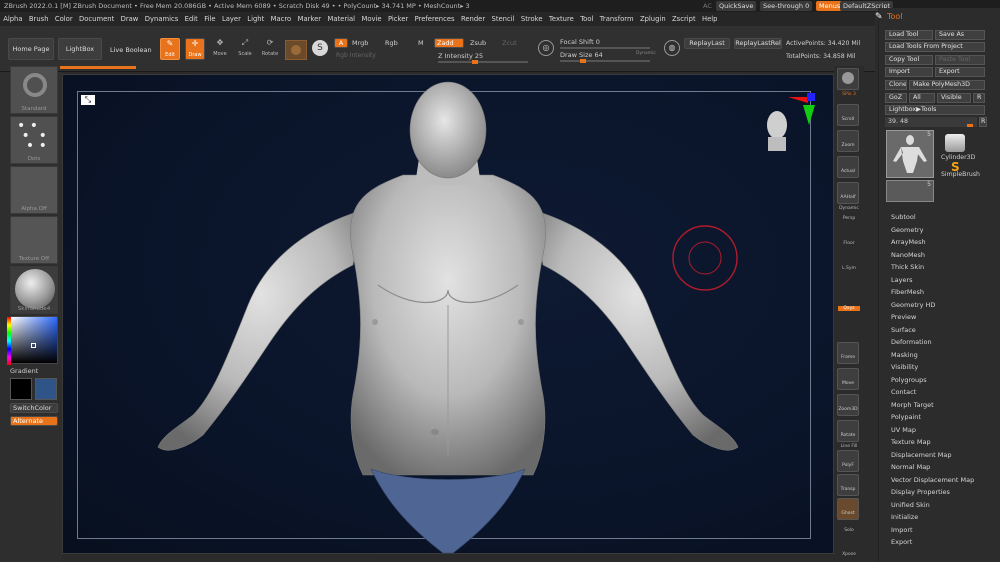  What do you see at coordinates (532, 19) in the screenshot?
I see `menu-stroke: Stroke` at bounding box center [532, 19].